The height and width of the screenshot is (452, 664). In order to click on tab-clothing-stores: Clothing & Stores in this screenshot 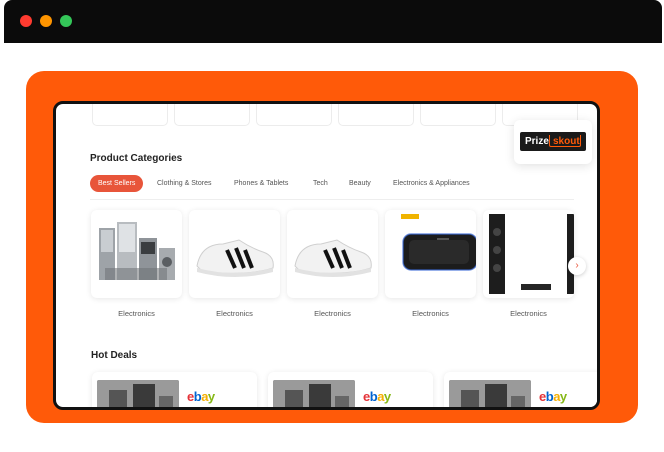, I will do `click(184, 183)`.